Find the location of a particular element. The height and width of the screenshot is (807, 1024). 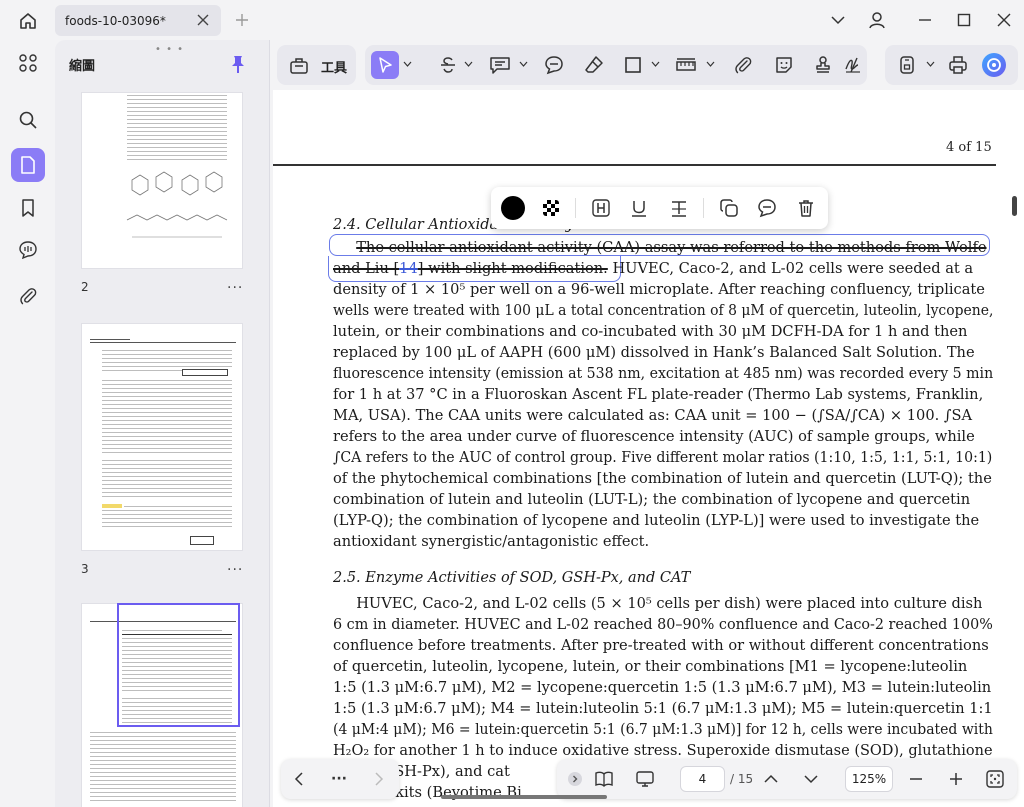

highlight-text-button is located at coordinates (601, 208).